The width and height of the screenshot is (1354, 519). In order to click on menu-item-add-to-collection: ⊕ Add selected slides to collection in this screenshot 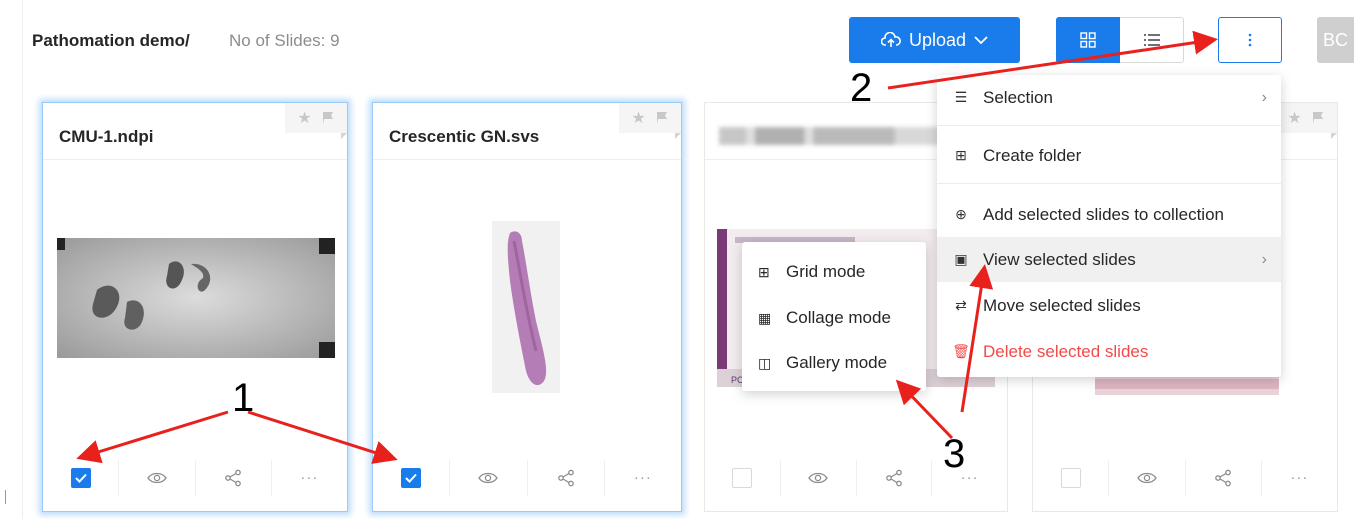, I will do `click(1109, 214)`.